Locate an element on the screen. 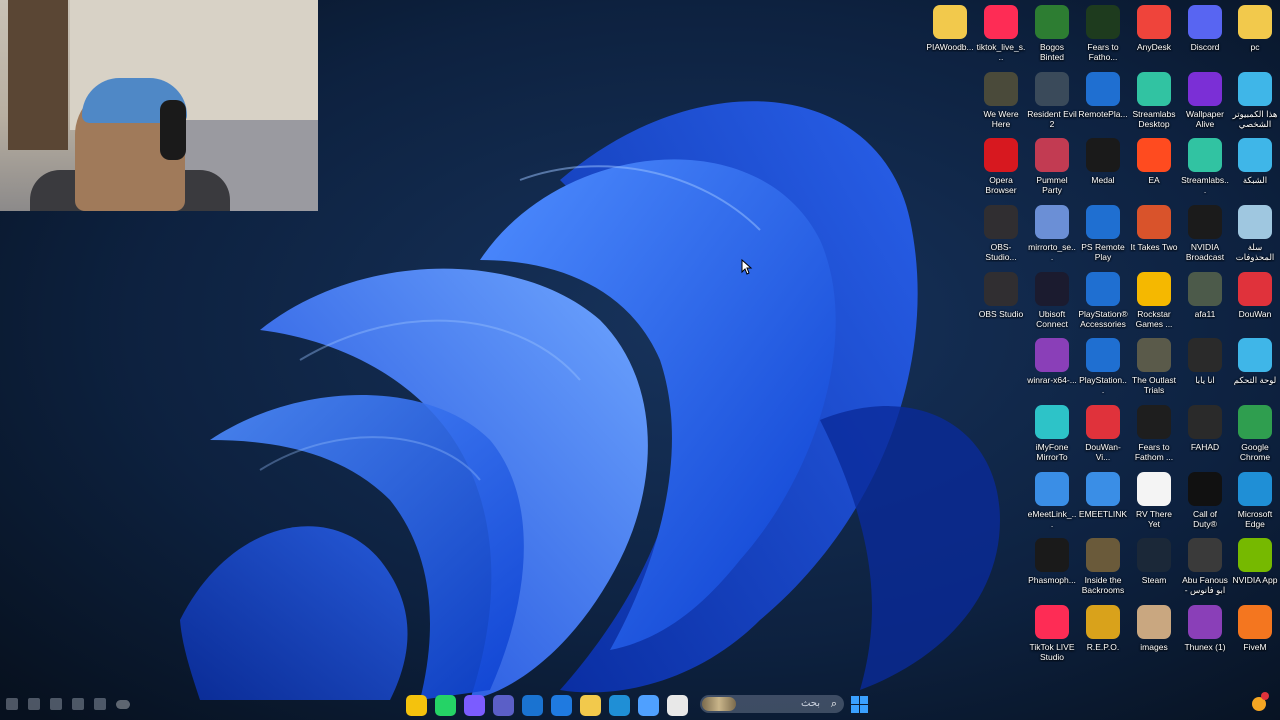 The image size is (1280, 720). desktop-icon: afa11 is located at coordinates (1205, 303).